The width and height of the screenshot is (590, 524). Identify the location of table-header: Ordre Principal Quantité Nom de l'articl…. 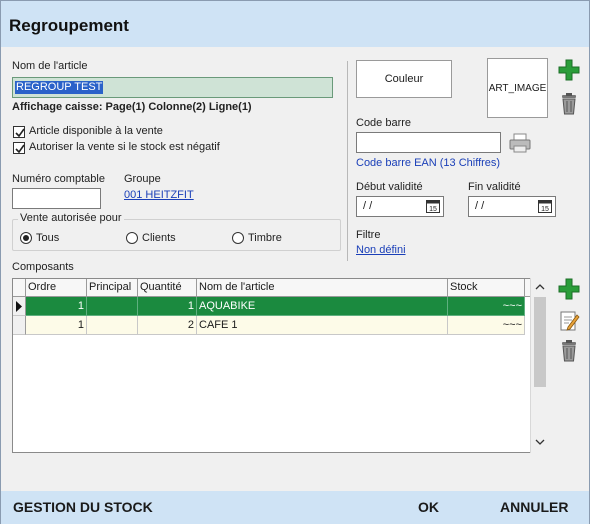
(273, 288).